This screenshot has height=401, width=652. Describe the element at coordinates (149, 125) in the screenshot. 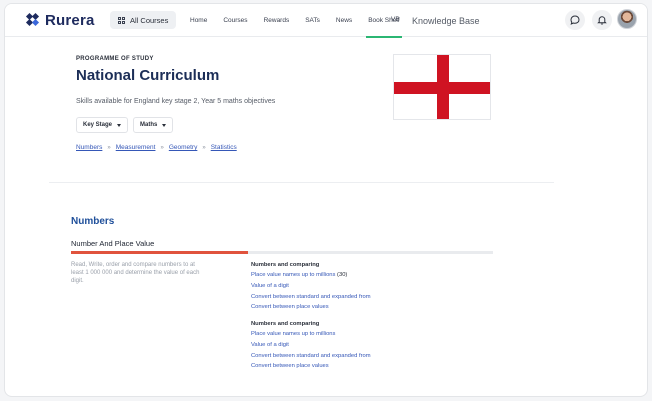

I see `subject-label: Maths` at that location.